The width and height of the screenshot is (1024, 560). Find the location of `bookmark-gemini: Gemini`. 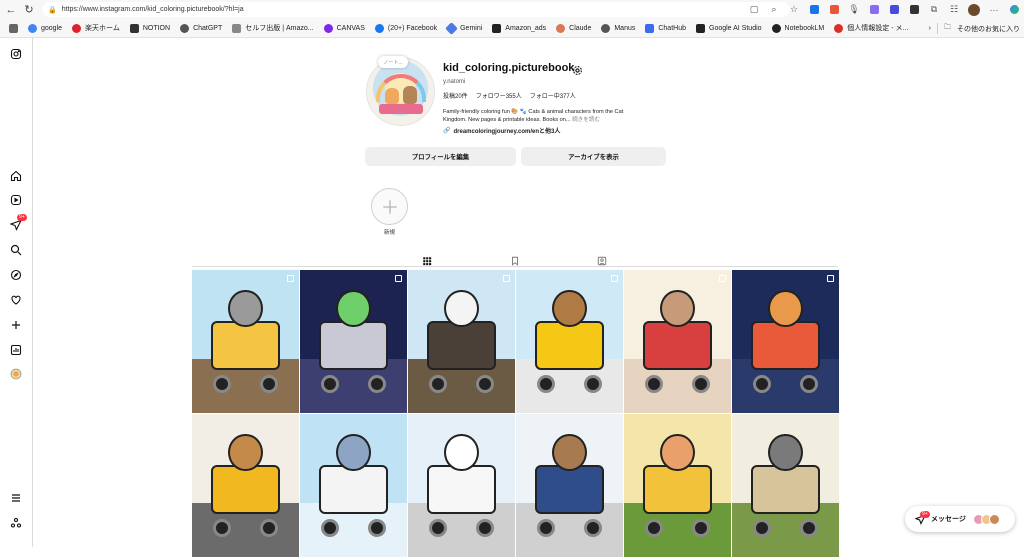

bookmark-gemini: Gemini is located at coordinates (464, 28).